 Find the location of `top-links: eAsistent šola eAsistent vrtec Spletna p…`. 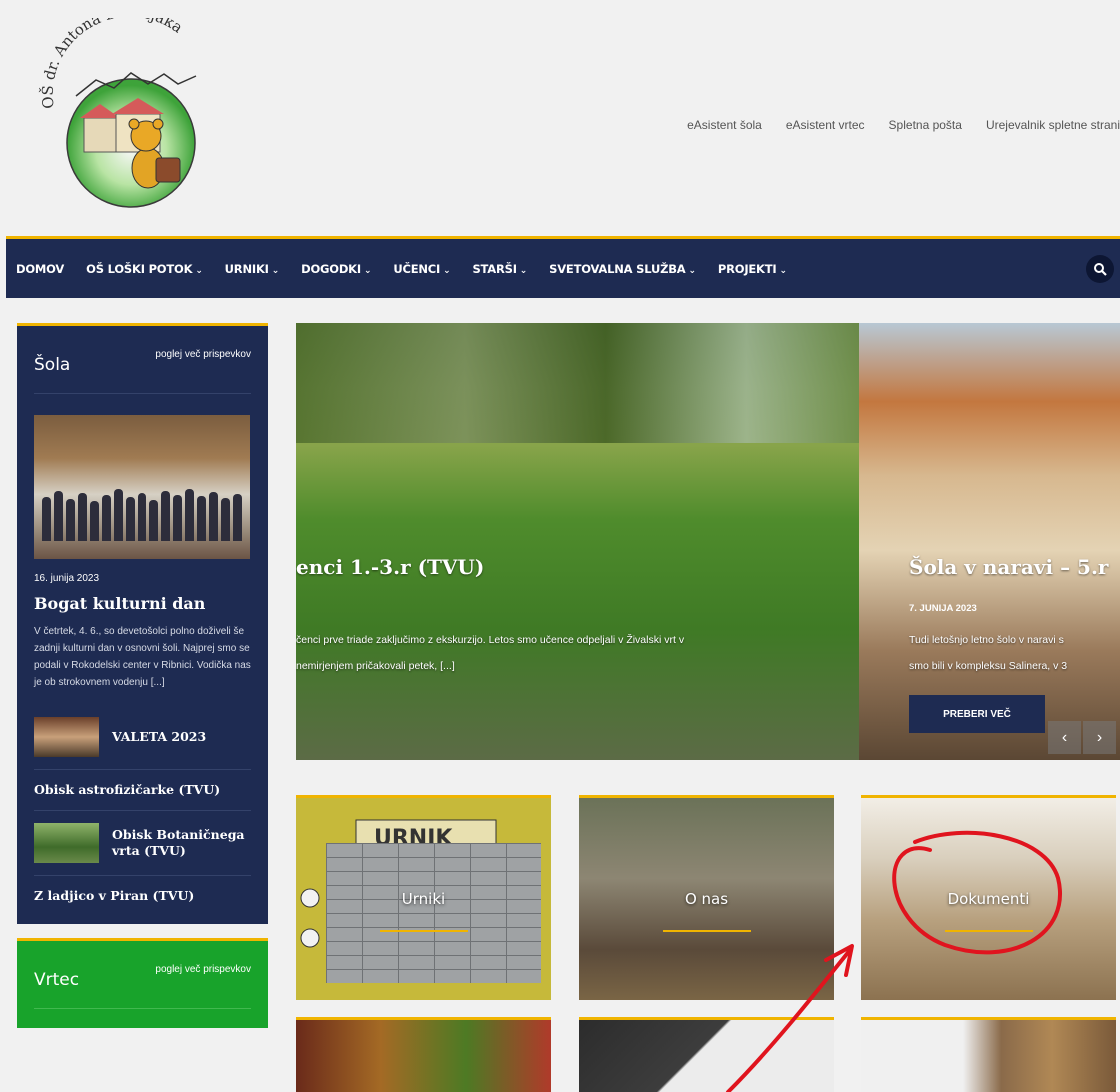

top-links: eAsistent šola eAsistent vrtec Spletna p… is located at coordinates (903, 125).